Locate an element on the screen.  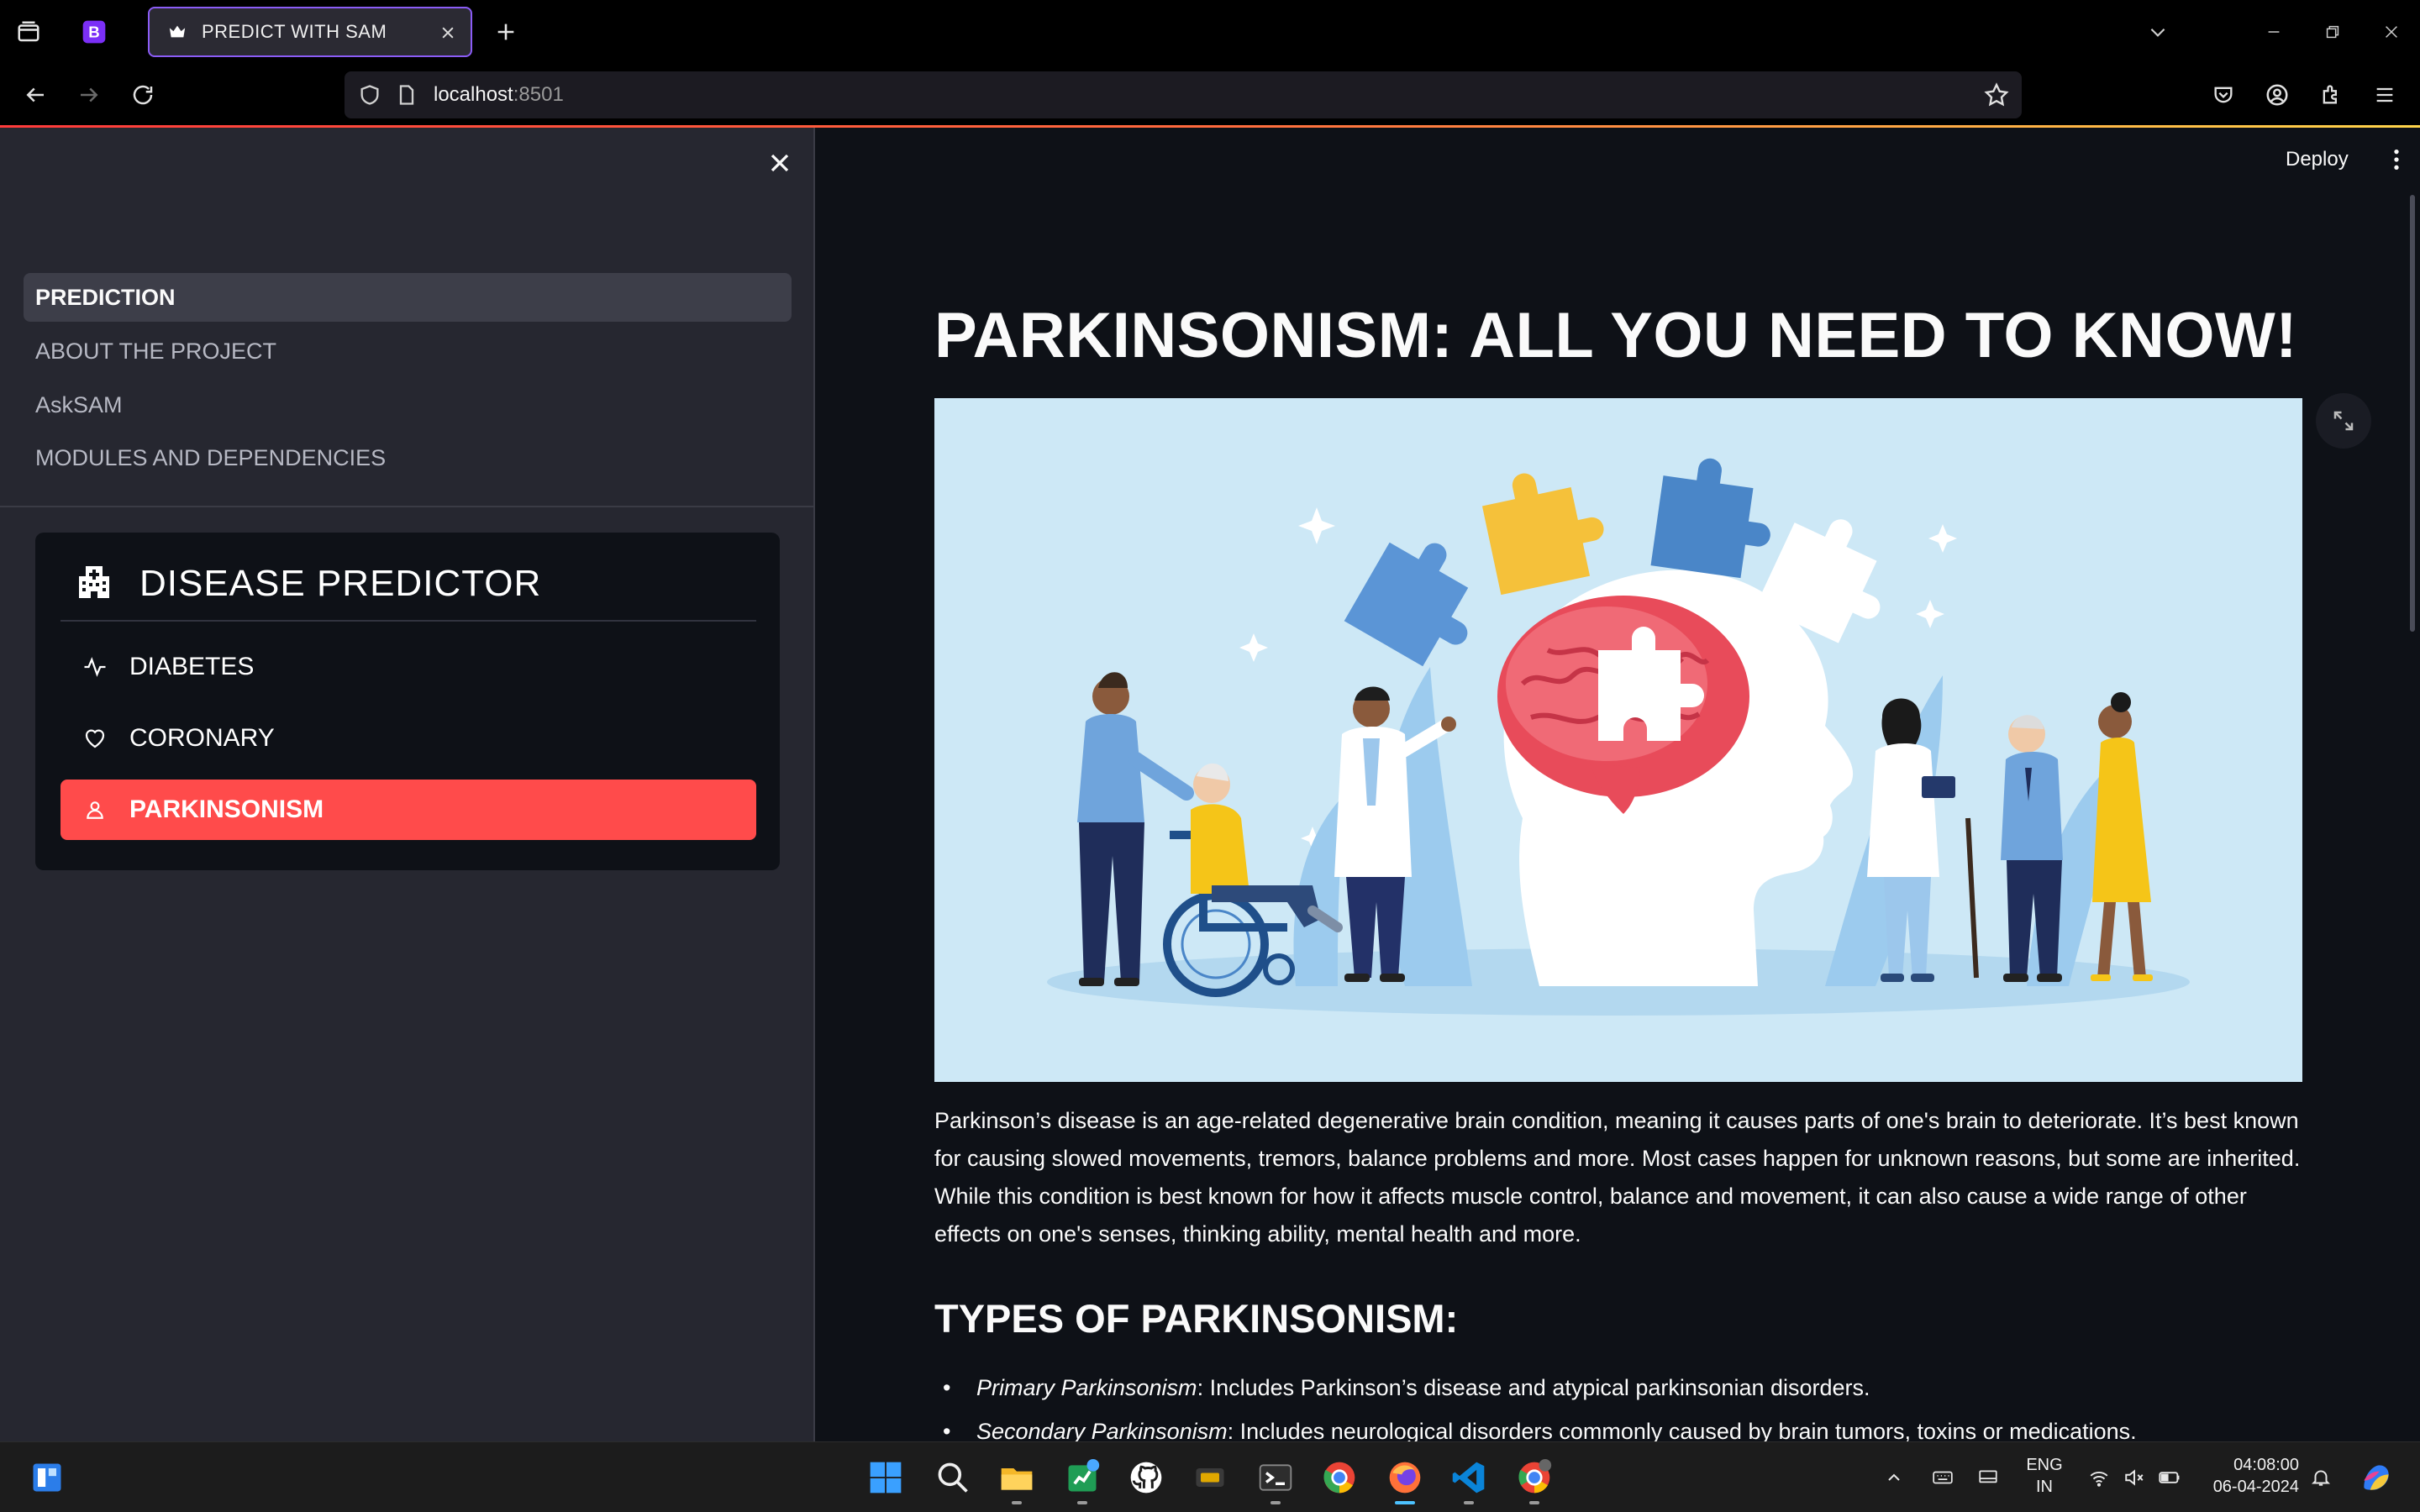
svg-text: B is located at coordinates (94, 32).